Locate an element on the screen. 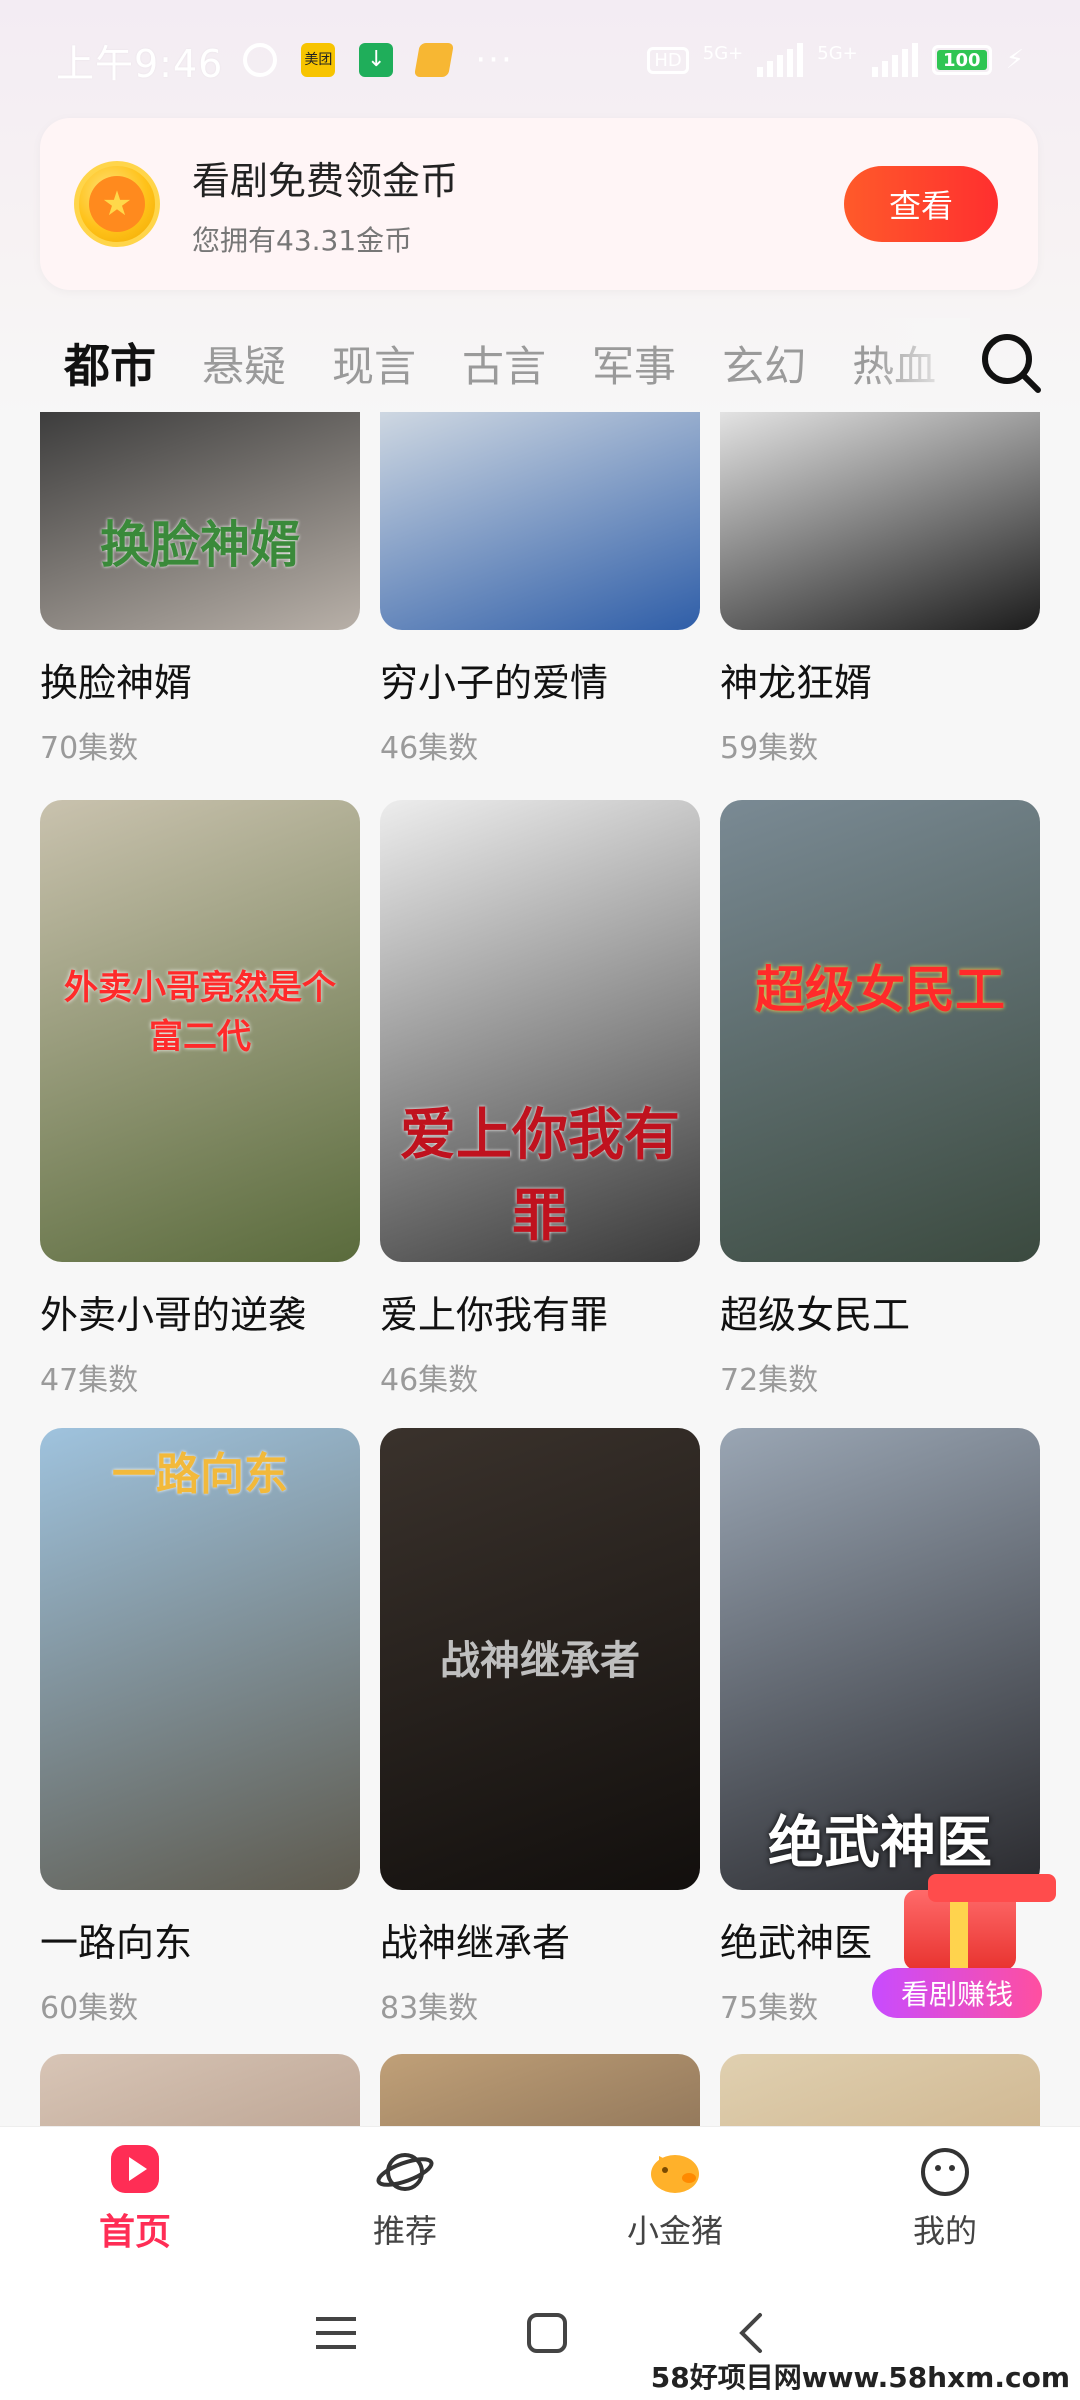 This screenshot has height=2400, width=1080. poster-title-art: 战神继承者 is located at coordinates (540, 1660).